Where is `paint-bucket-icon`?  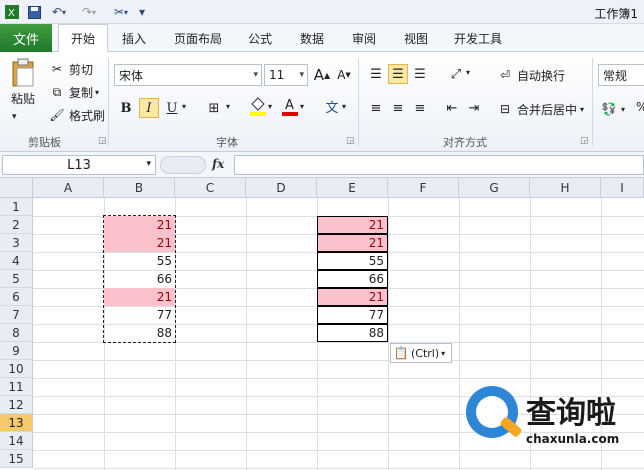 paint-bucket-icon is located at coordinates (258, 106).